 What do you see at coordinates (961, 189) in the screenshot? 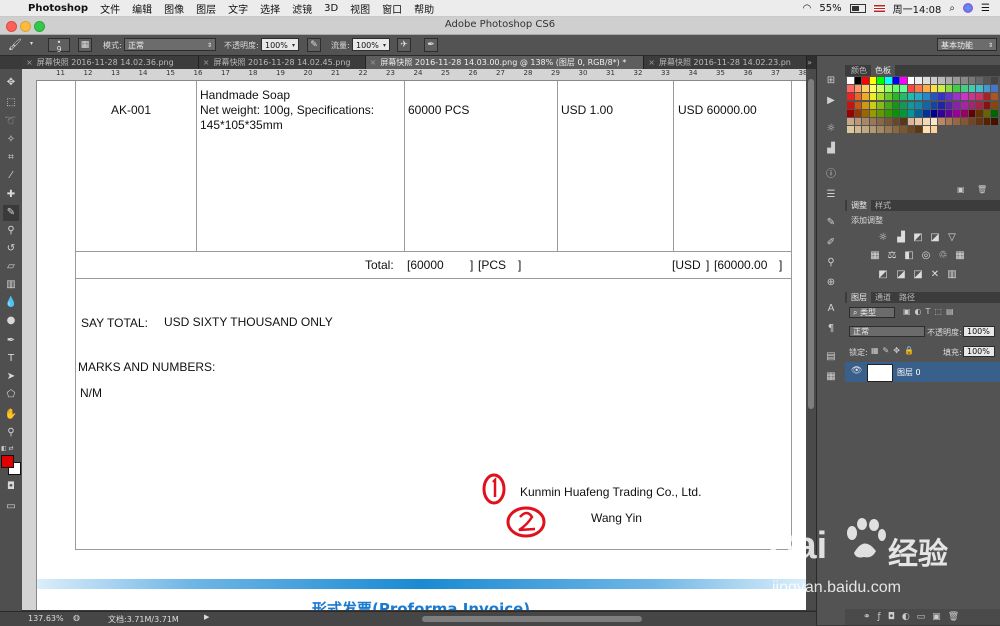
I see `new-swatch-icon: ▣` at bounding box center [961, 189].